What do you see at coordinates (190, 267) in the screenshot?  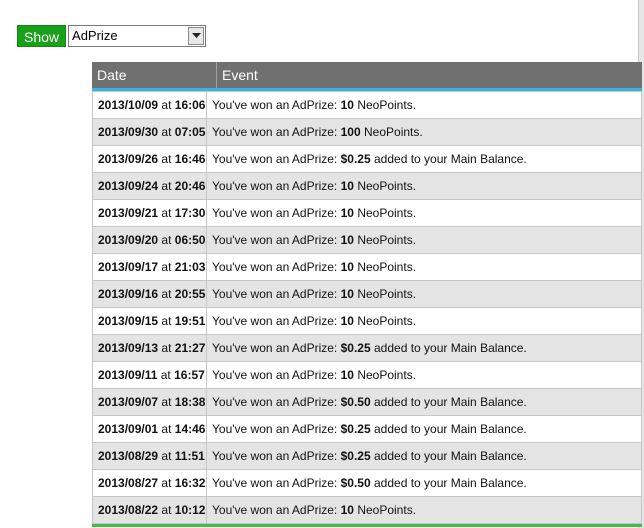 I see `time-value: 21:03` at bounding box center [190, 267].